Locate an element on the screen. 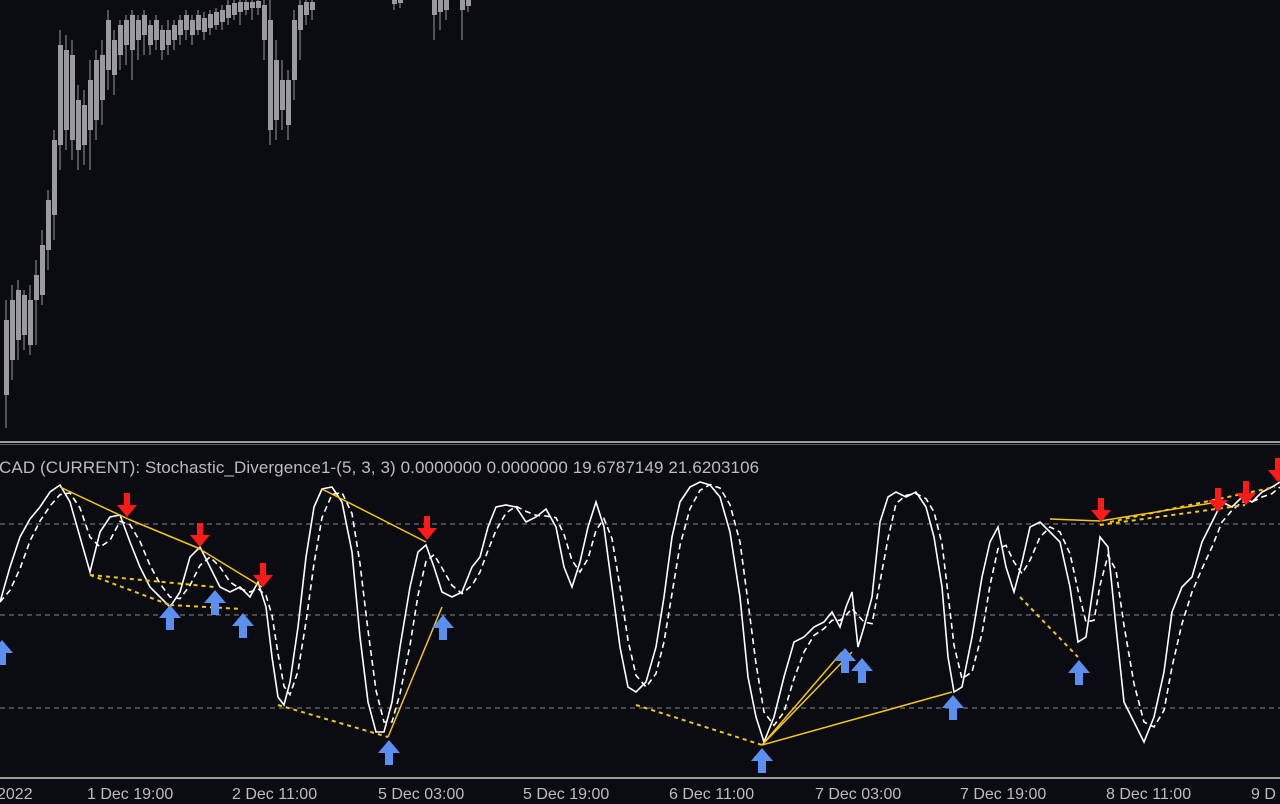 This screenshot has width=1280, height=804. time-tick-label: 5 Dec 19:00 is located at coordinates (566, 794).